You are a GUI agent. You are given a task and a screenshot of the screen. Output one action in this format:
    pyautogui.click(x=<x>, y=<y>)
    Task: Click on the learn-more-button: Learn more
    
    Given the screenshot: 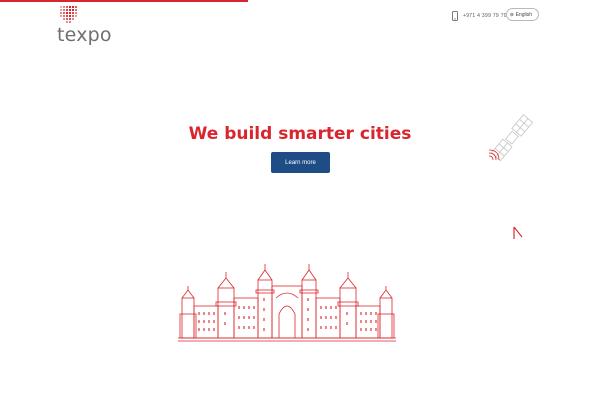 What is the action you would take?
    pyautogui.click(x=300, y=162)
    